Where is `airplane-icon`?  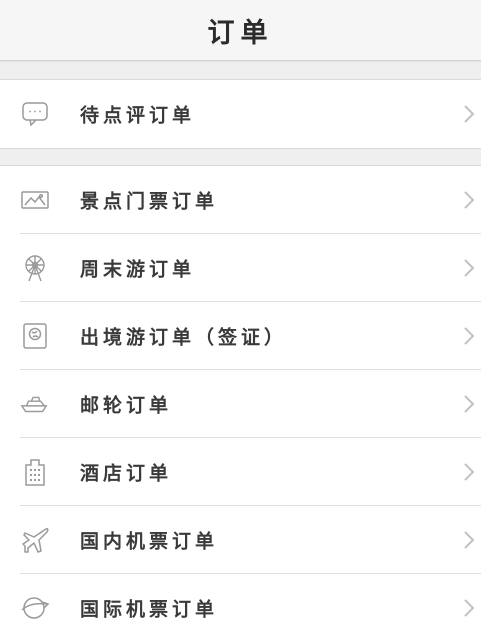 airplane-icon is located at coordinates (35, 540).